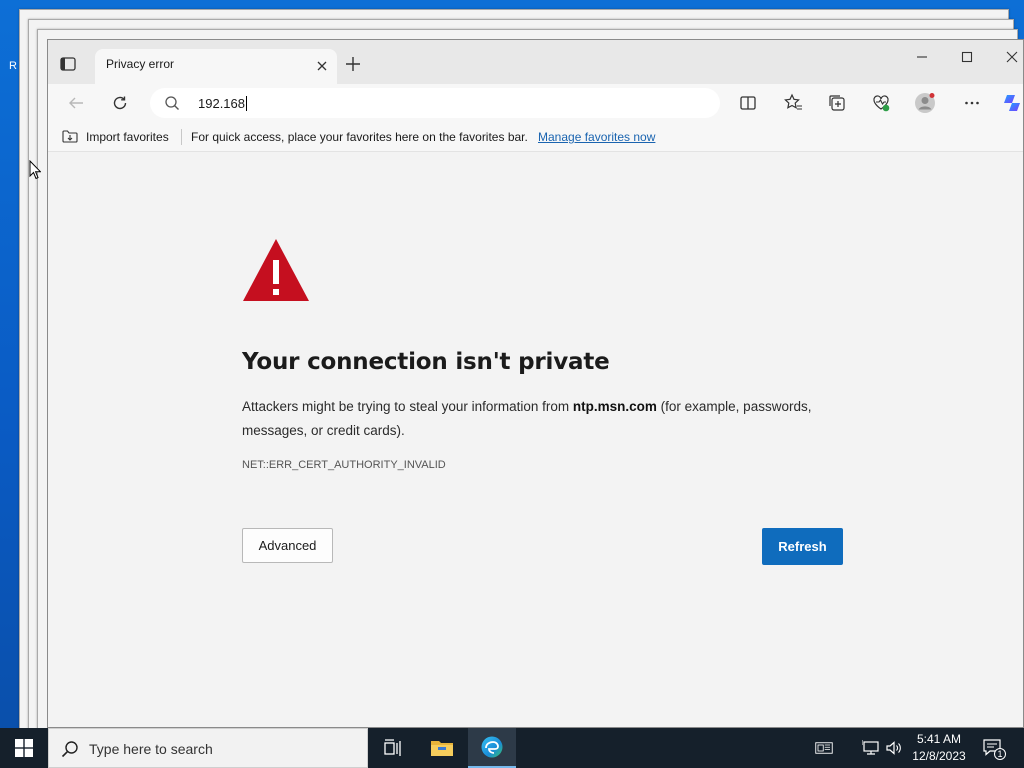 The width and height of the screenshot is (1024, 768). What do you see at coordinates (353, 64) in the screenshot?
I see `new-tab-icon` at bounding box center [353, 64].